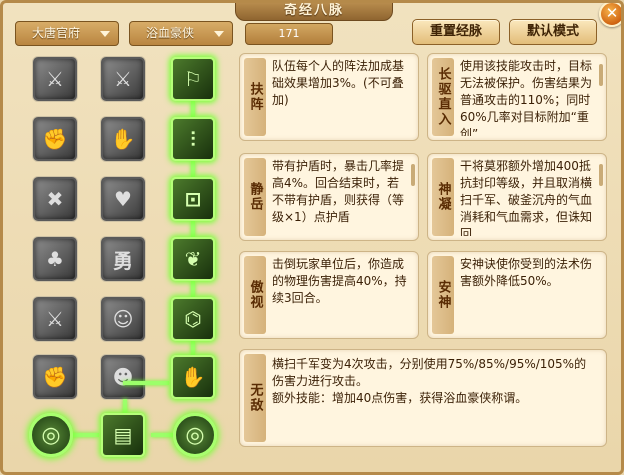 The image size is (624, 475). Describe the element at coordinates (443, 197) in the screenshot. I see `trait-name: 神凝` at that location.